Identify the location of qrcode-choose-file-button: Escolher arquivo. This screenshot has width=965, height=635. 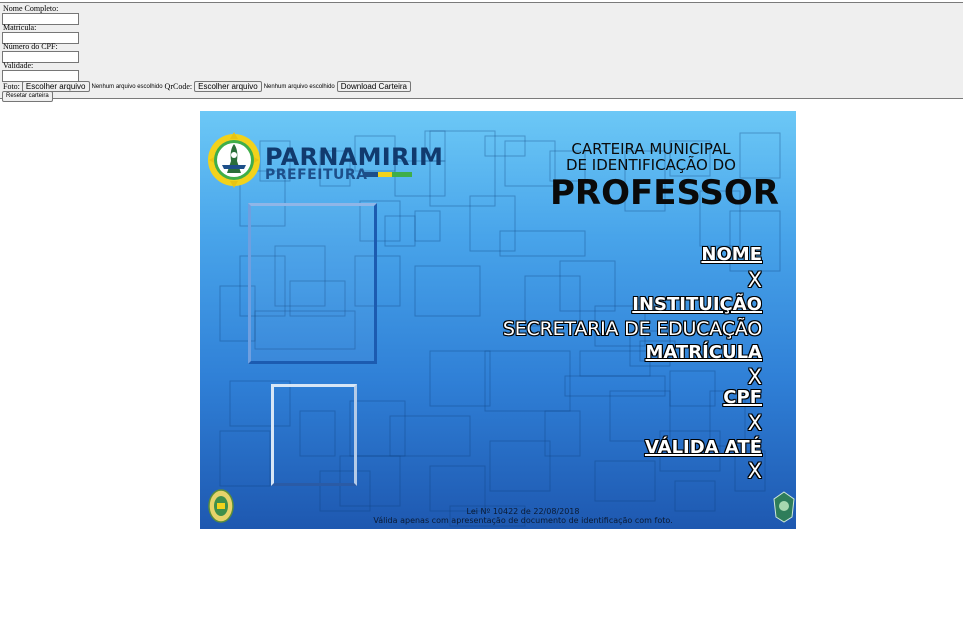
(228, 86).